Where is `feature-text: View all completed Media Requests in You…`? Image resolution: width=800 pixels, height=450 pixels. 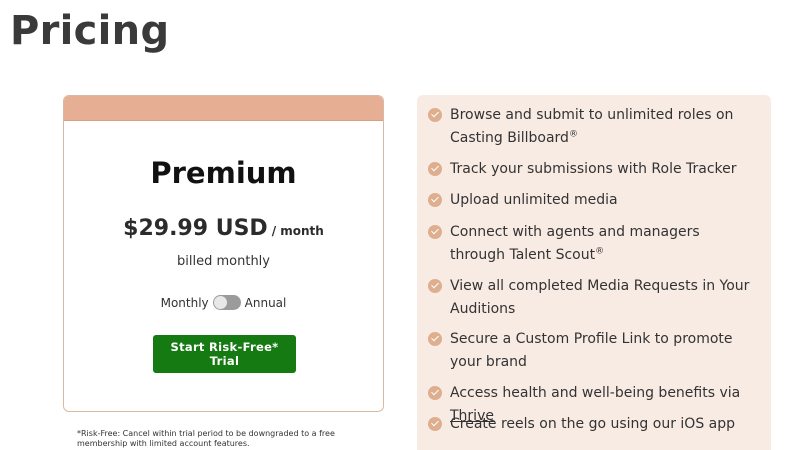 feature-text: View all completed Media Requests in You… is located at coordinates (600, 297).